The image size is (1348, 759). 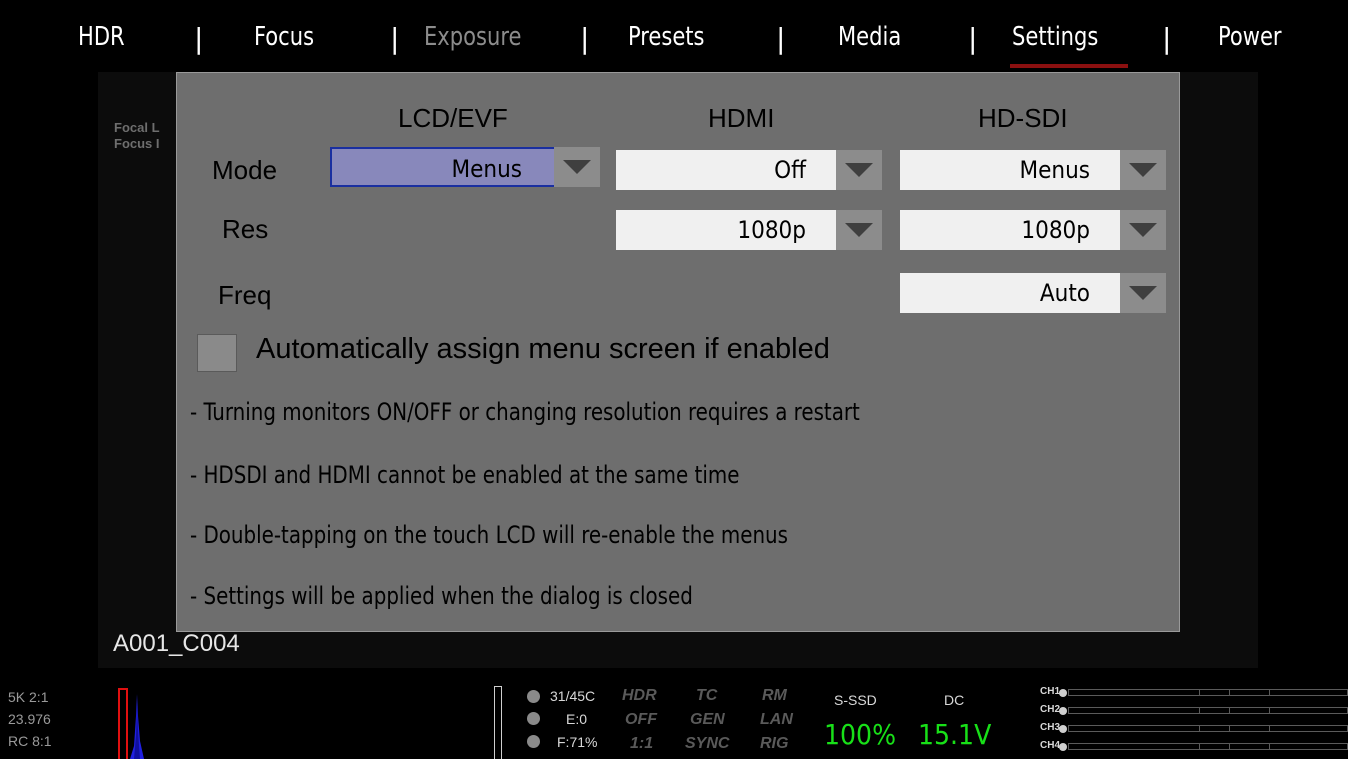 I want to click on frame-rate: 23.976, so click(x=29, y=719).